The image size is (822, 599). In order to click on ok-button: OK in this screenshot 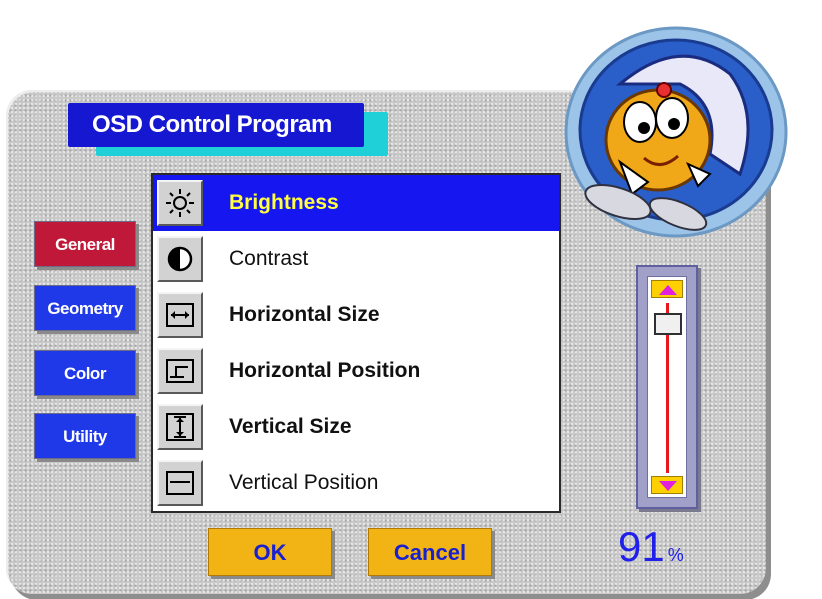, I will do `click(270, 552)`.